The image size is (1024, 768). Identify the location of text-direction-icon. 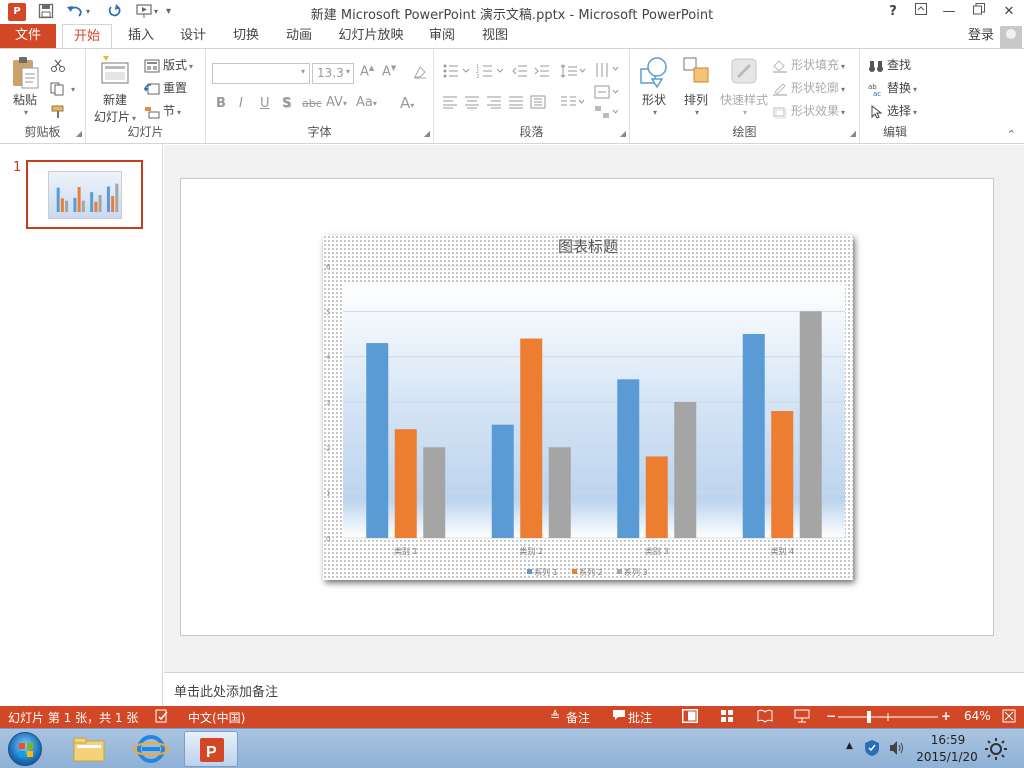
(607, 72).